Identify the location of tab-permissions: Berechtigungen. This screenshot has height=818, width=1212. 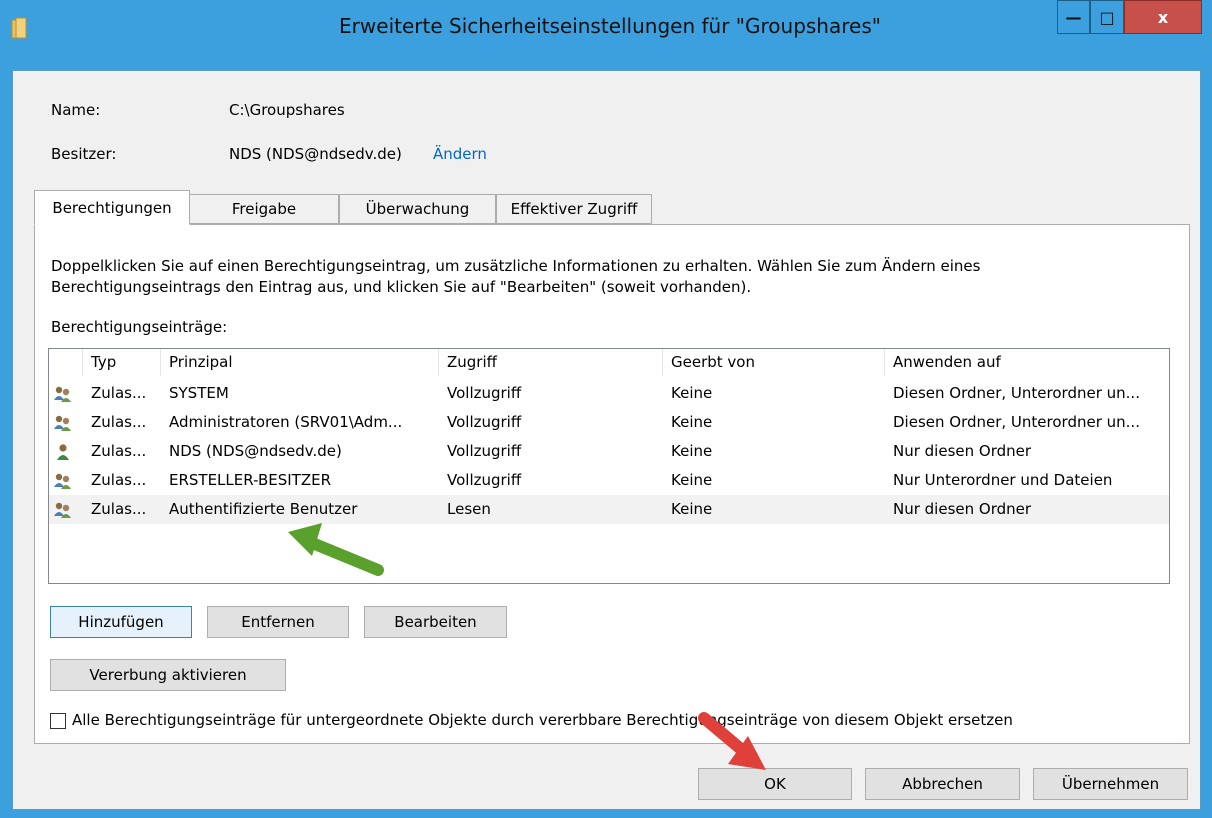
(112, 207).